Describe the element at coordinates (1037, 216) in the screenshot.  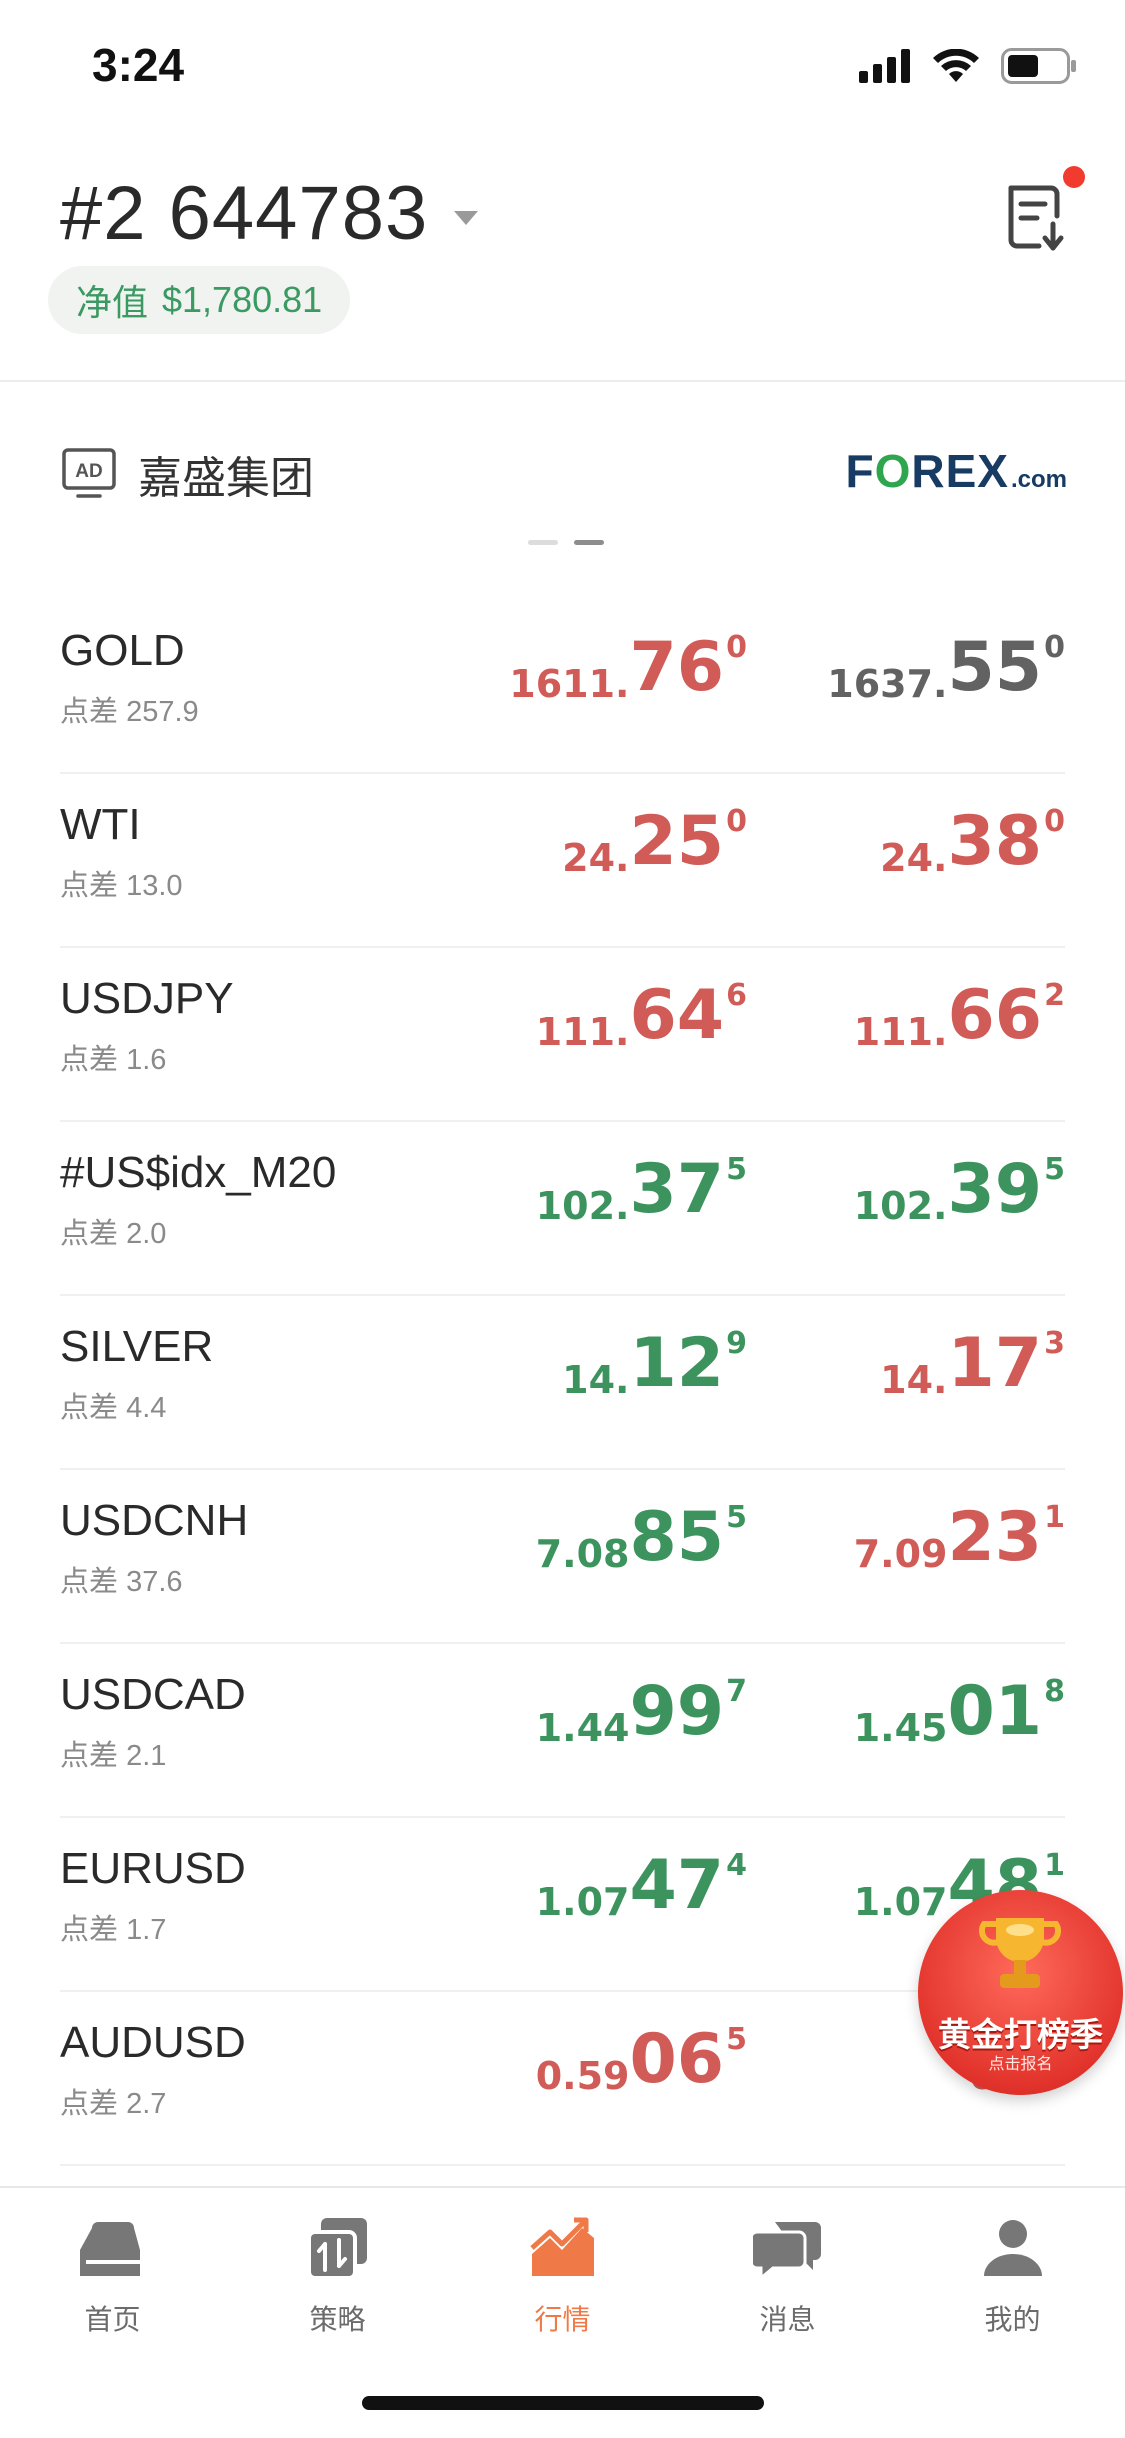
I see `orders-document-icon` at that location.